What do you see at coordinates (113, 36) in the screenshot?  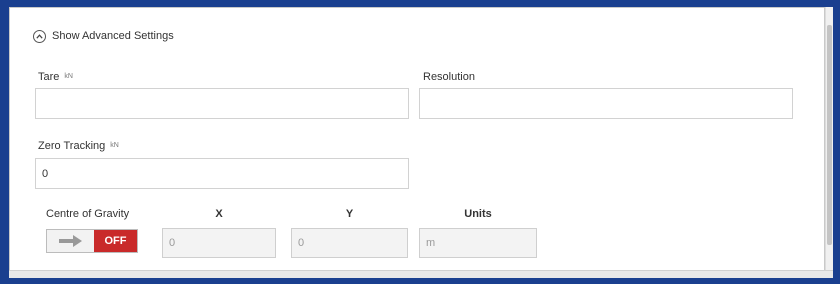 I see `show-advanced-settings-label: Show Advanced Settings` at bounding box center [113, 36].